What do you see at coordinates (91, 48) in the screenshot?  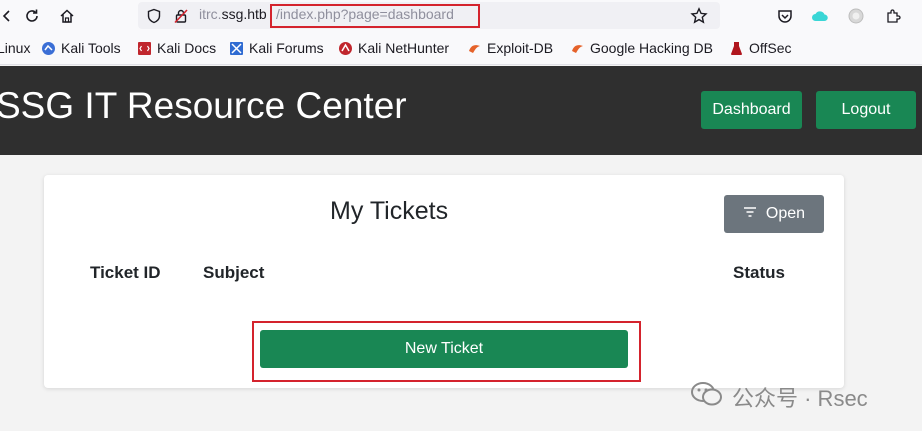 I see `bookmark-label: Kali Tools` at bounding box center [91, 48].